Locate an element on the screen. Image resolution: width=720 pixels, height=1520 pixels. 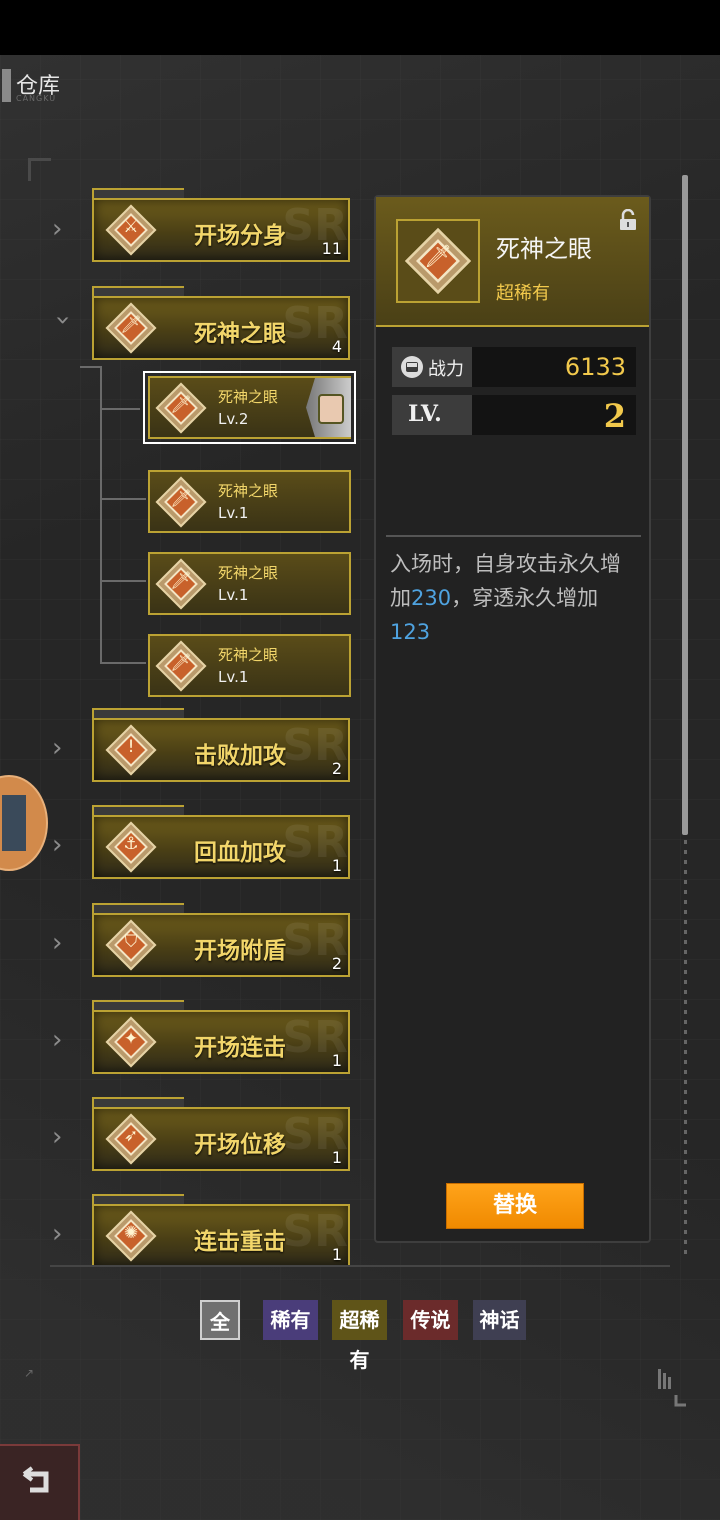
list-item-kaichang-weiyi: SR ➶ 开场位移 1 is located at coordinates (221, 1139).